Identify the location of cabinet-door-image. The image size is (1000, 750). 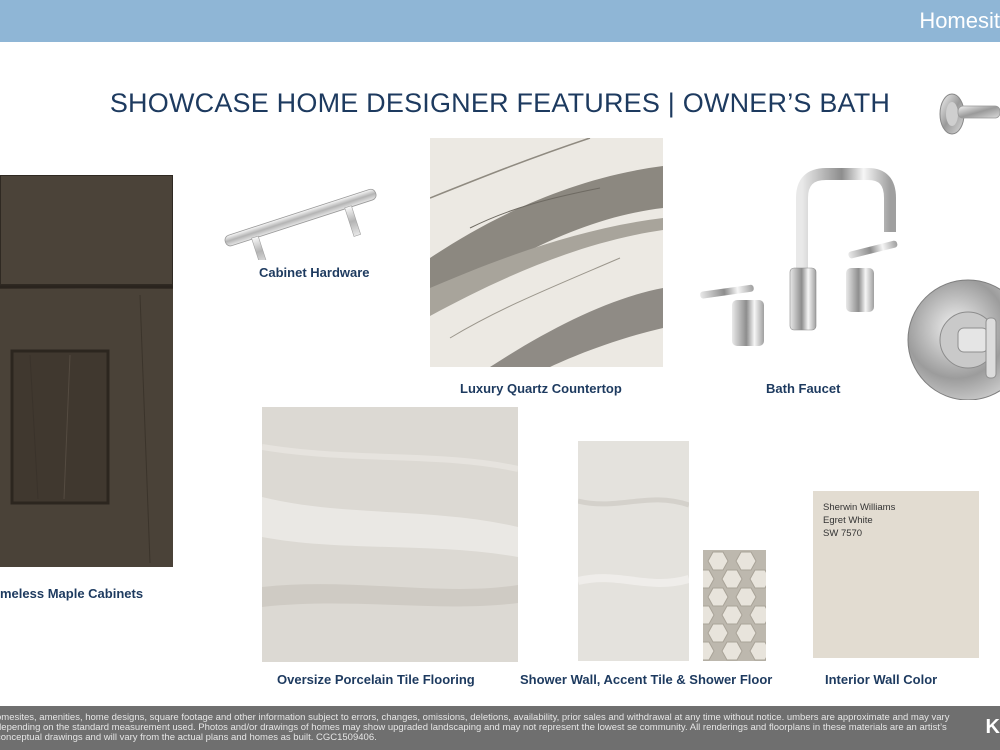
(86, 371).